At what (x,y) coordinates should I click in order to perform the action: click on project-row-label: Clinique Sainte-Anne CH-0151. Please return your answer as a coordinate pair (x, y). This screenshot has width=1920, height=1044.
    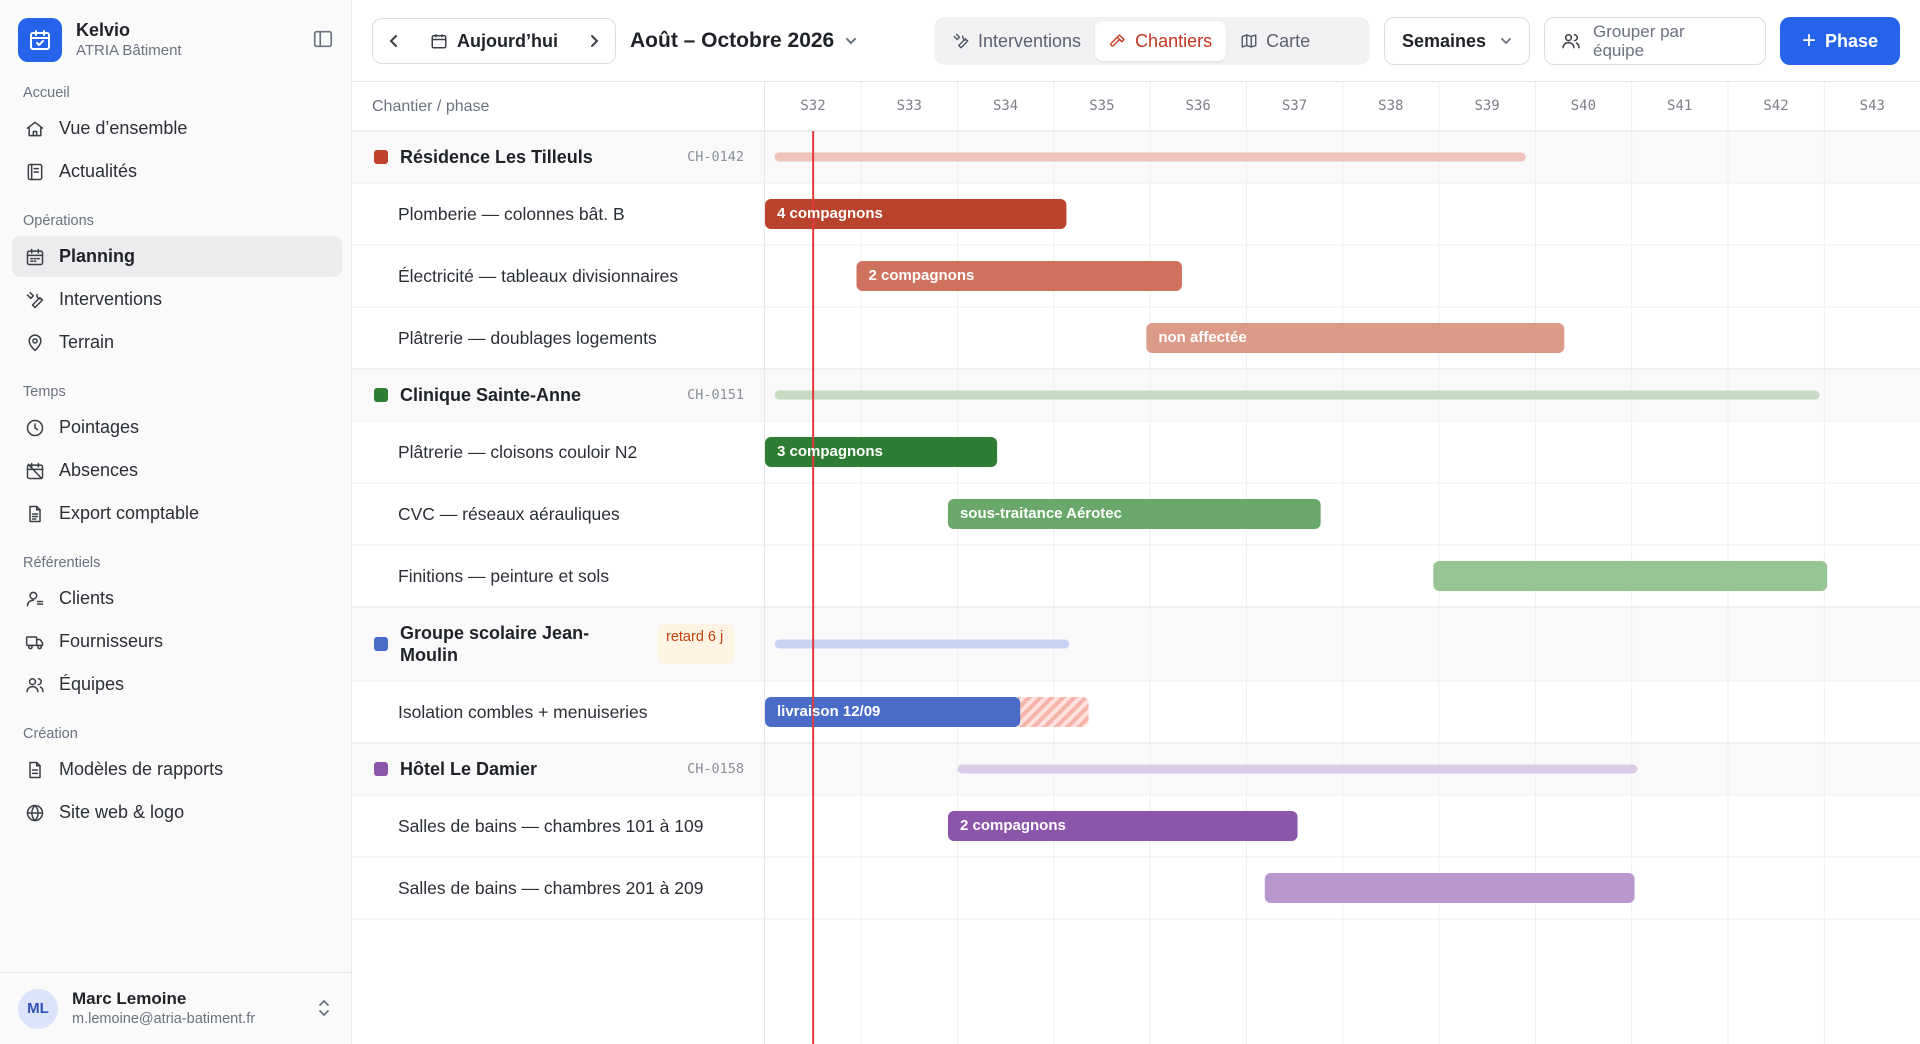
    Looking at the image, I should click on (558, 395).